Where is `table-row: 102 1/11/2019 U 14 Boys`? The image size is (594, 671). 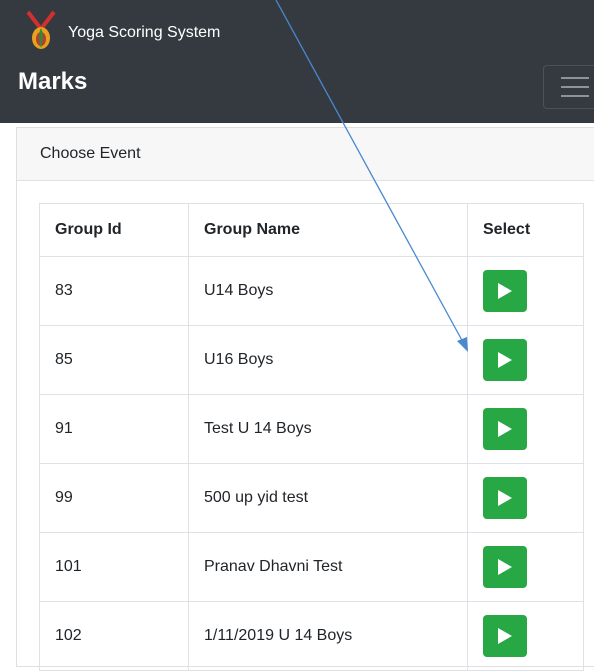 table-row: 102 1/11/2019 U 14 Boys is located at coordinates (311, 636).